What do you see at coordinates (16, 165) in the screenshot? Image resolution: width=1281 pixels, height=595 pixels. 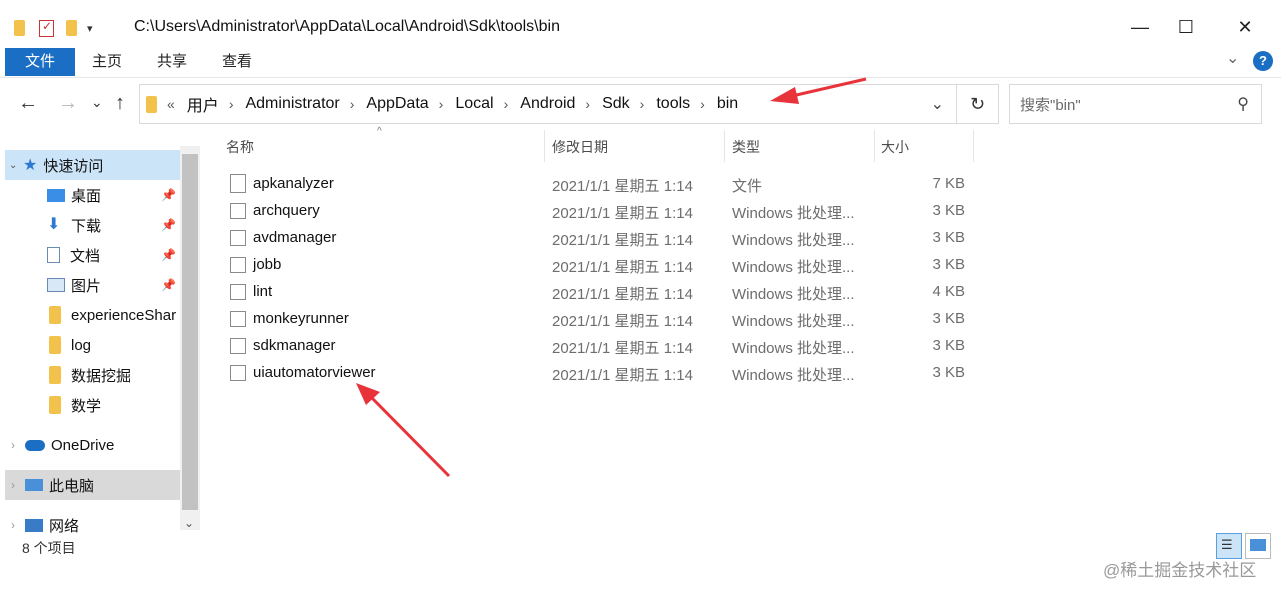 I see `chevron-down-icon: ⌄` at bounding box center [16, 165].